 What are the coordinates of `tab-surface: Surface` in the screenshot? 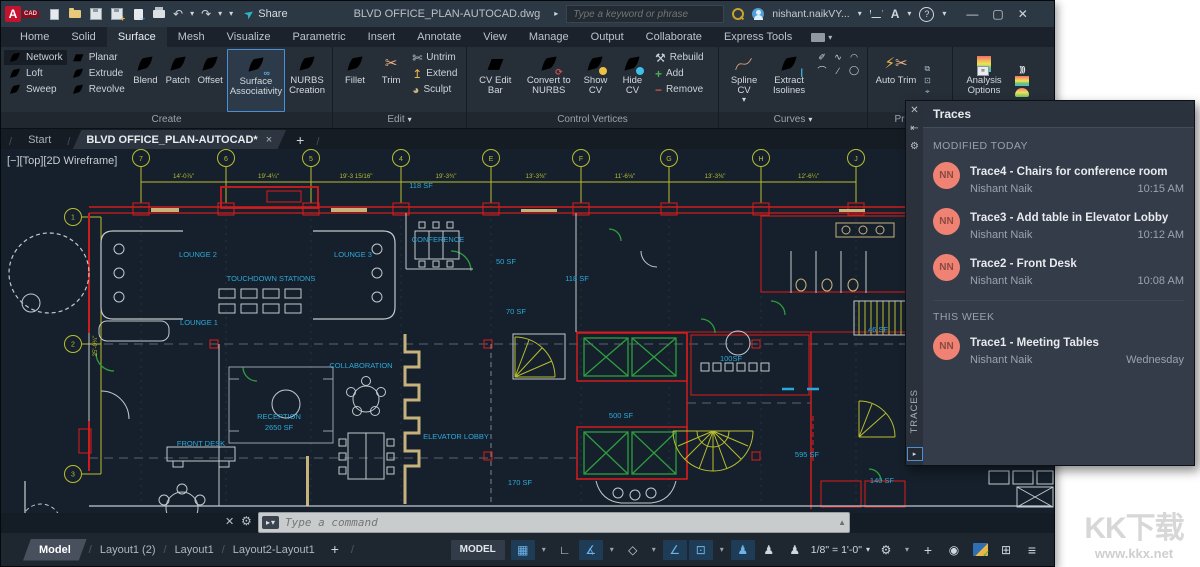 It's located at (136, 37).